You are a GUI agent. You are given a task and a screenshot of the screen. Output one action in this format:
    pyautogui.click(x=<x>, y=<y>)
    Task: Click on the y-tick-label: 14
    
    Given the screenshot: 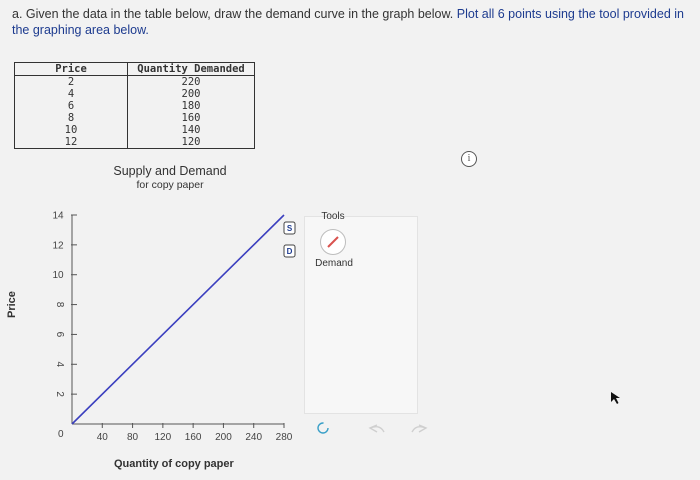 What is the action you would take?
    pyautogui.click(x=58, y=216)
    